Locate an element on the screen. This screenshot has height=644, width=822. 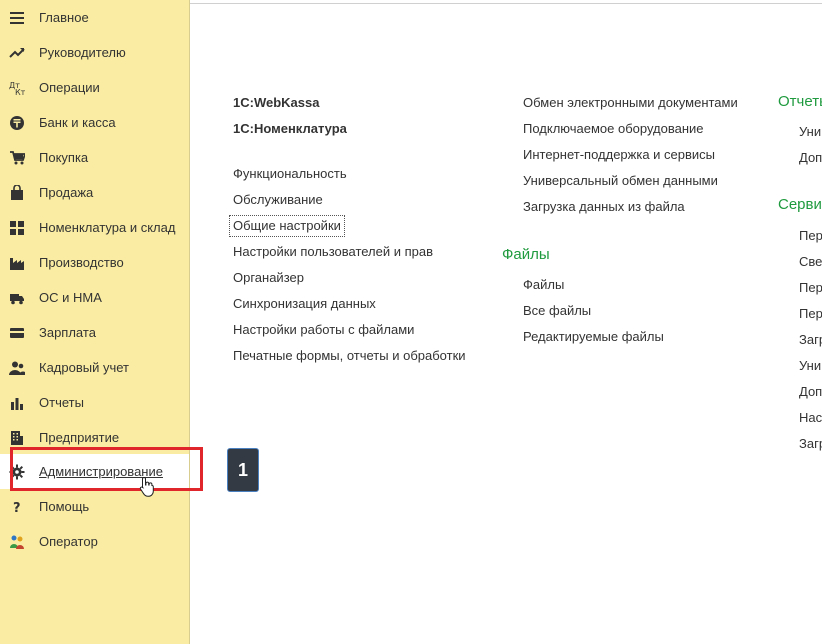
content-top-divider is located at coordinates (506, 3).